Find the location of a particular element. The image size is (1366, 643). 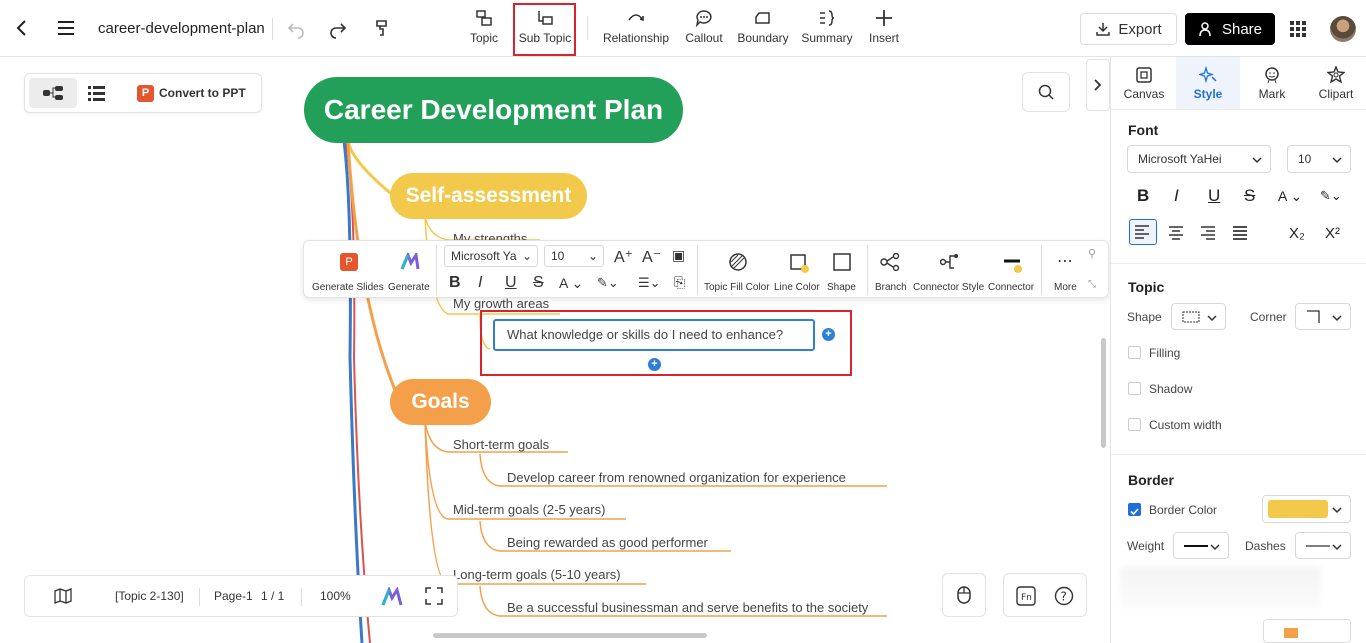

superscript-icon: X² is located at coordinates (1332, 233).